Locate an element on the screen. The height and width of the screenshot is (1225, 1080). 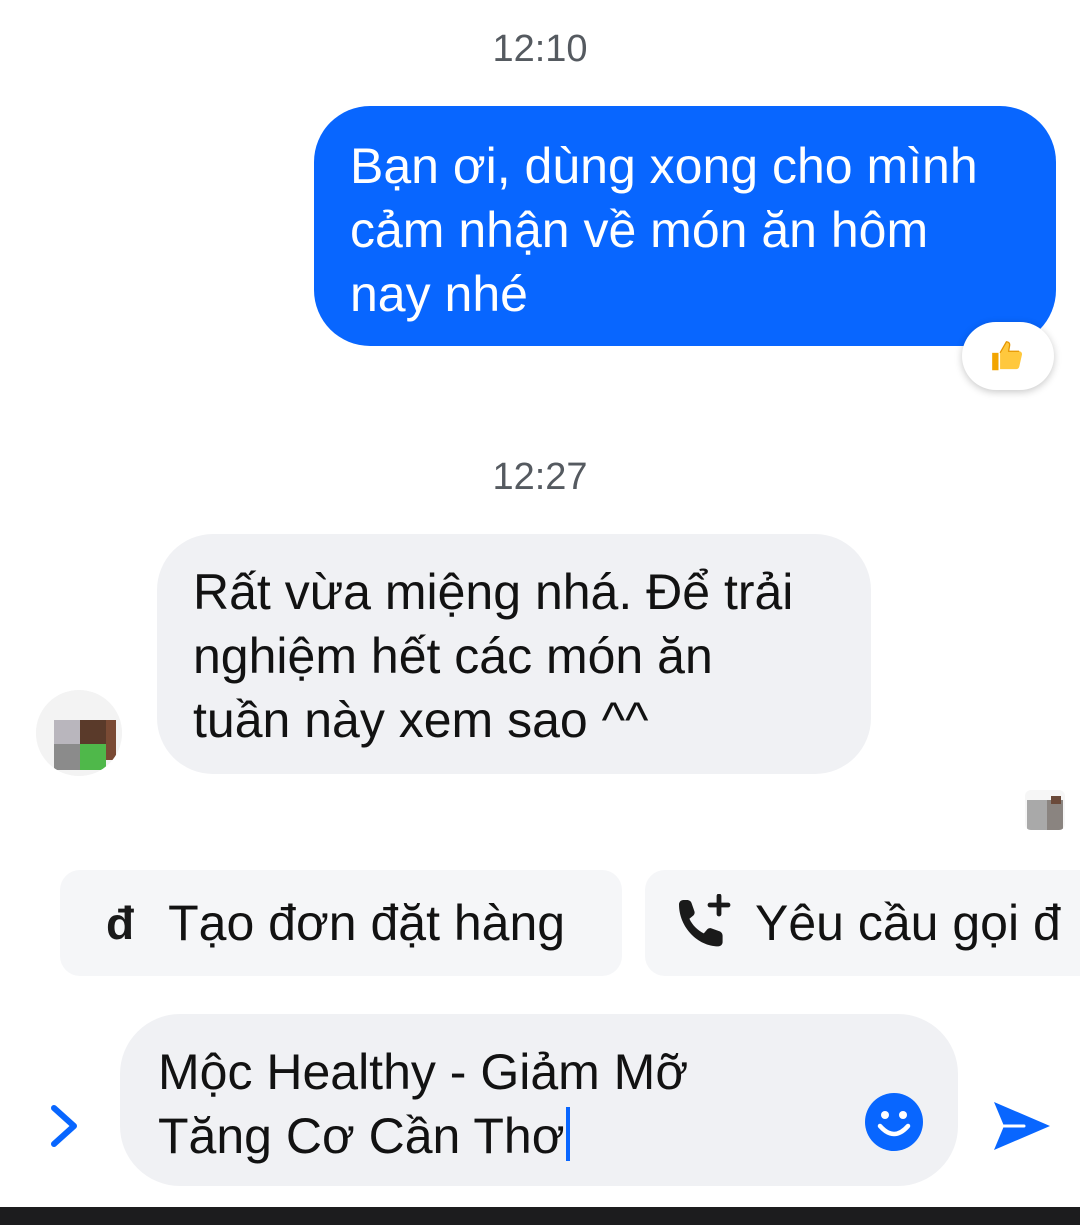
request-call-chip: Yêu cầu gọi đ is located at coordinates (862, 923).